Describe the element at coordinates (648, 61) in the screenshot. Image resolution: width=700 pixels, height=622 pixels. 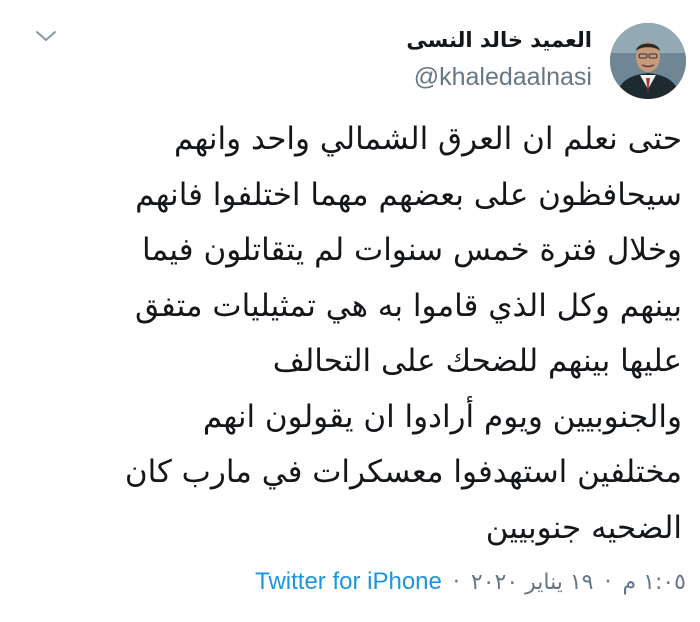
I see `avatar` at that location.